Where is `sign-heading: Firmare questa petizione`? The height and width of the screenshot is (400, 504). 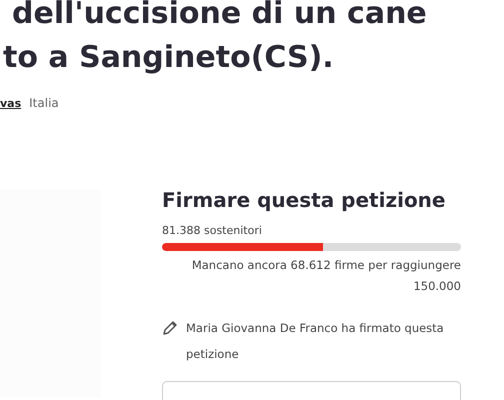 sign-heading: Firmare questa petizione is located at coordinates (304, 200).